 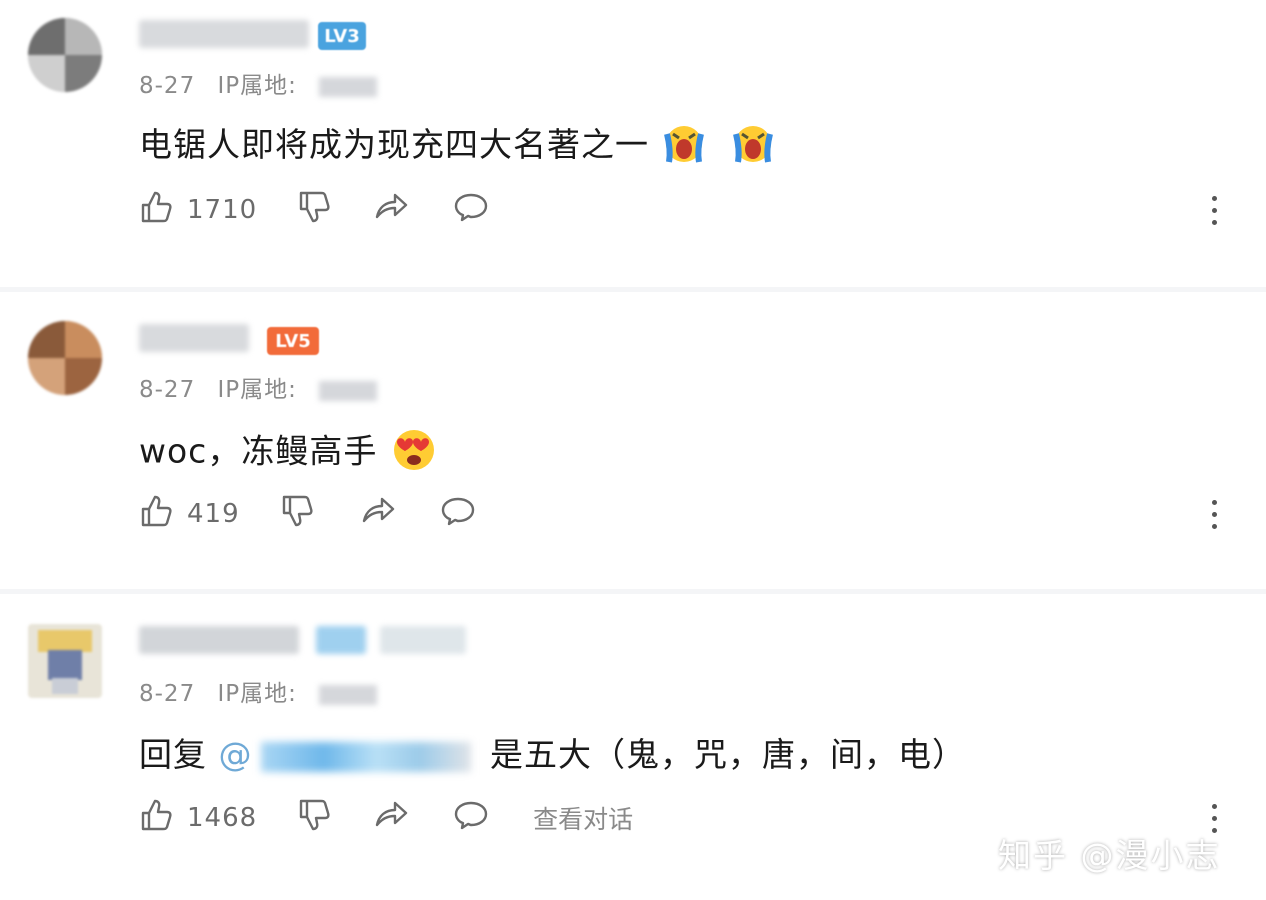 What do you see at coordinates (728, 754) in the screenshot?
I see `comment-body: 是五大（鬼，咒，唐，间，电）` at bounding box center [728, 754].